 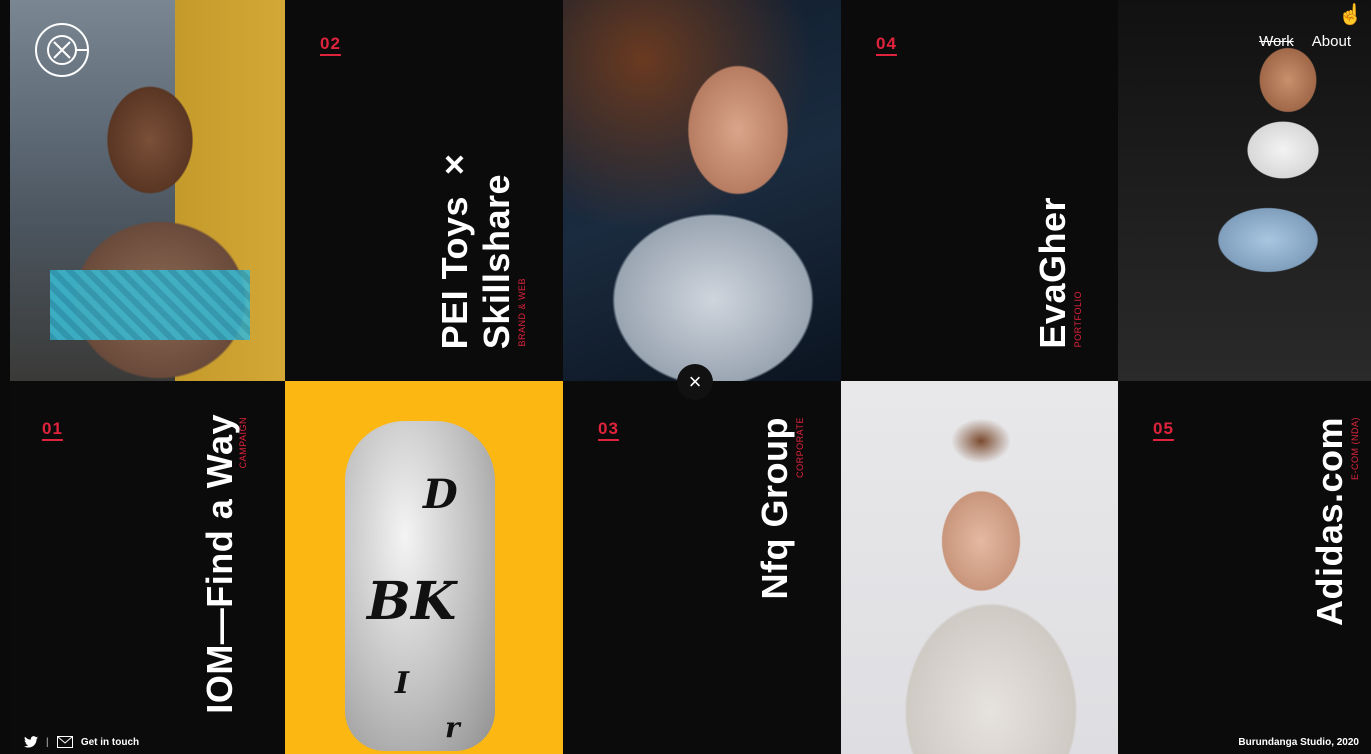 I want to click on twitter-icon, so click(x=31, y=742).